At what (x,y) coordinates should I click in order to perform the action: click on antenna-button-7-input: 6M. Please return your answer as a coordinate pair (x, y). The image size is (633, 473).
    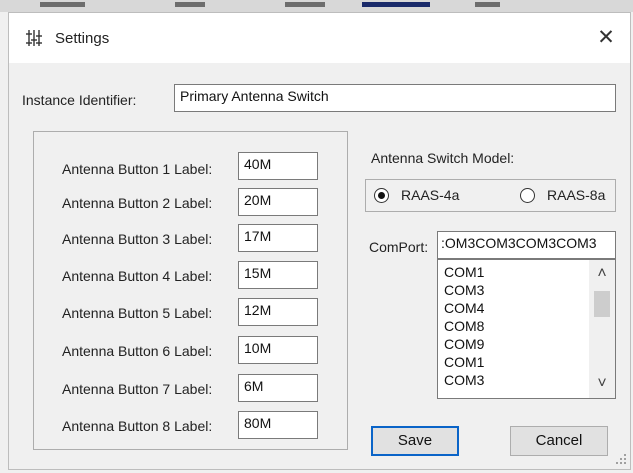
    Looking at the image, I should click on (278, 388).